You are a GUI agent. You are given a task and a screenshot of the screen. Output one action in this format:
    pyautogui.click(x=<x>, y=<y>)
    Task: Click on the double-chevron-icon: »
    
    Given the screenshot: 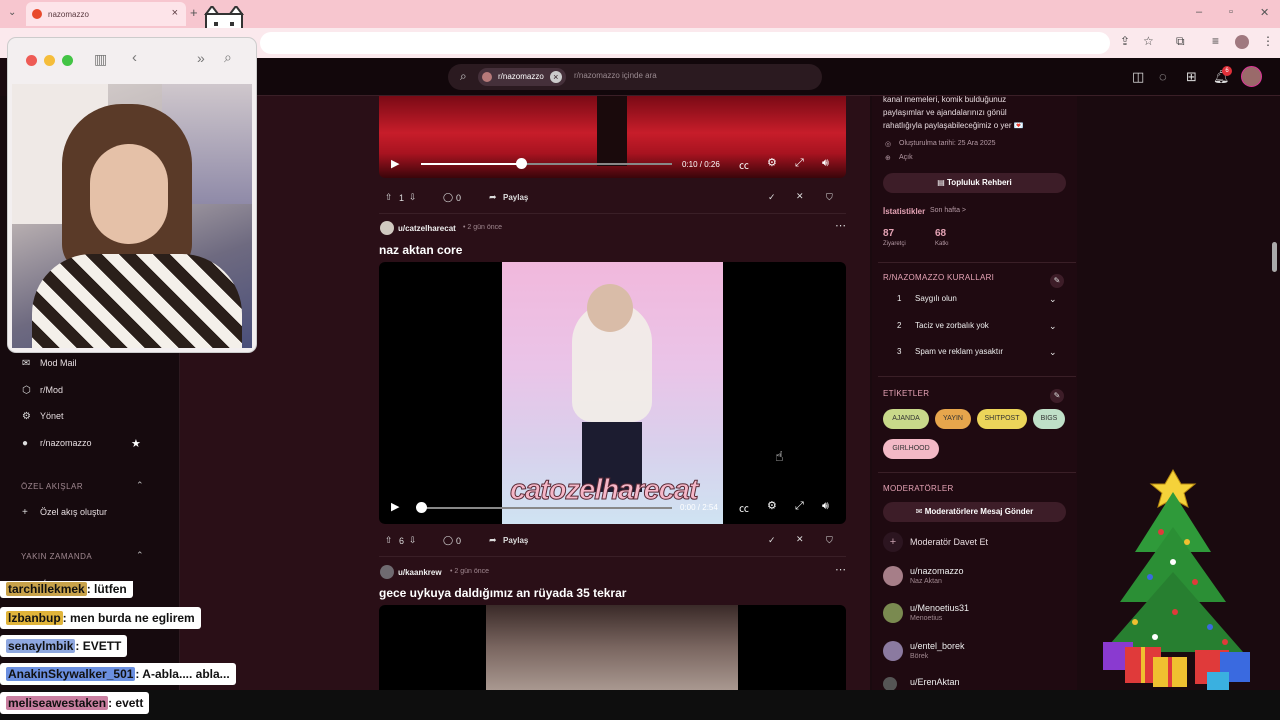 What is the action you would take?
    pyautogui.click(x=201, y=58)
    